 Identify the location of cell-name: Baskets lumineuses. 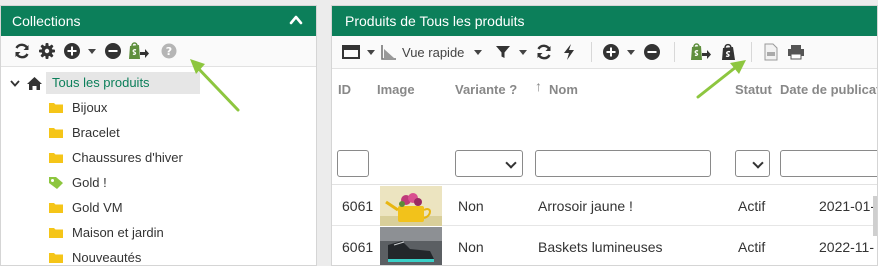
(600, 247).